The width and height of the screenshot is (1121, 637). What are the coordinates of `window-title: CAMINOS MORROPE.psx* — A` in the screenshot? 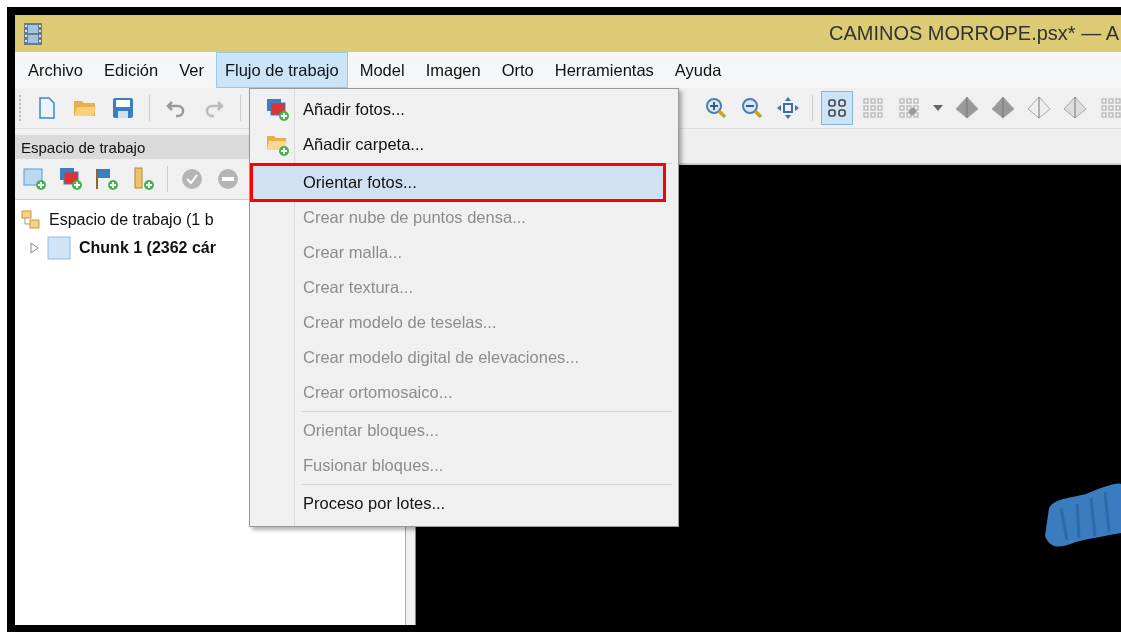 It's located at (973, 33).